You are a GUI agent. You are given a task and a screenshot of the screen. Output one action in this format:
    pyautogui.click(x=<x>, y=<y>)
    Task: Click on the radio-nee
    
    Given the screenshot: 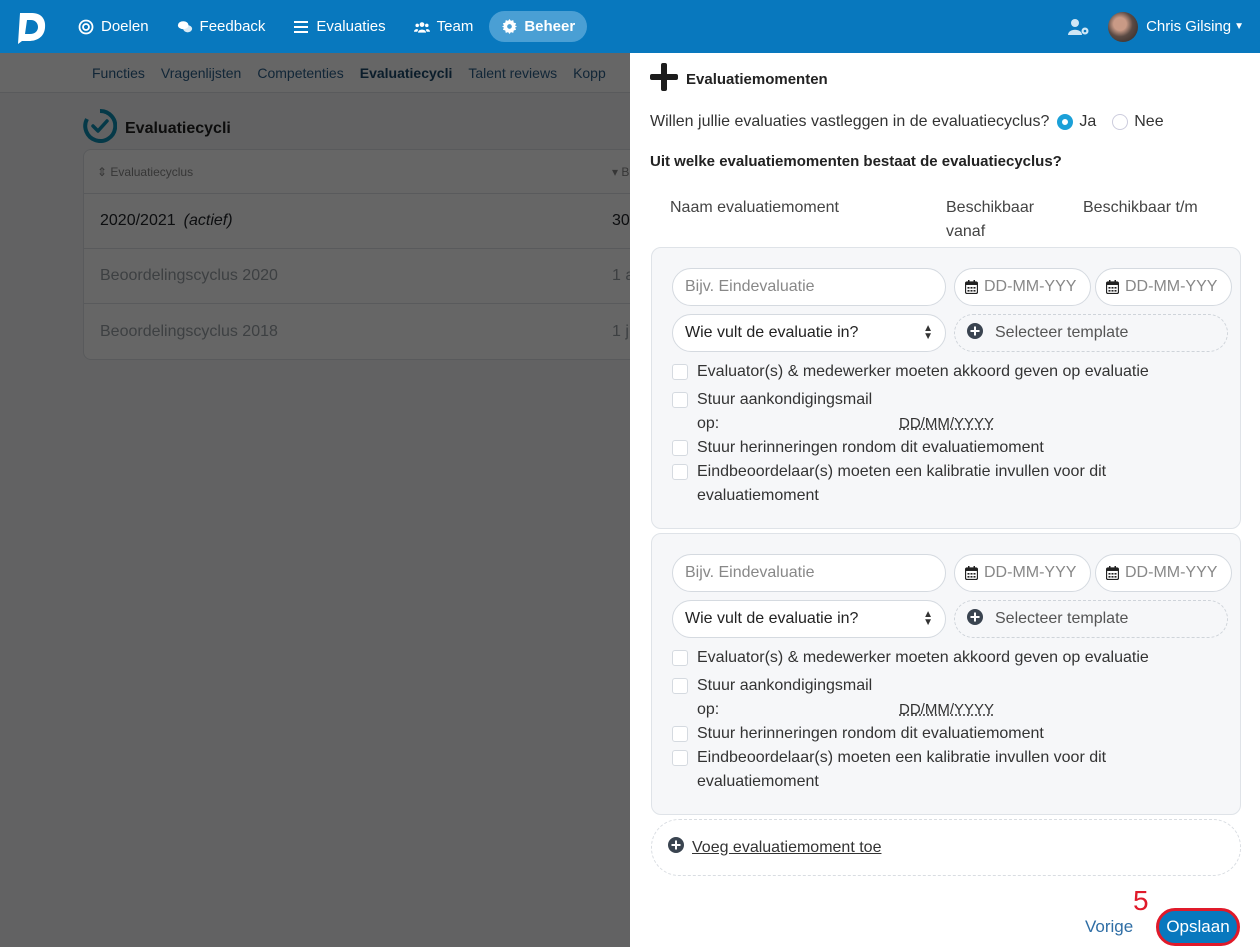 What is the action you would take?
    pyautogui.click(x=1120, y=122)
    